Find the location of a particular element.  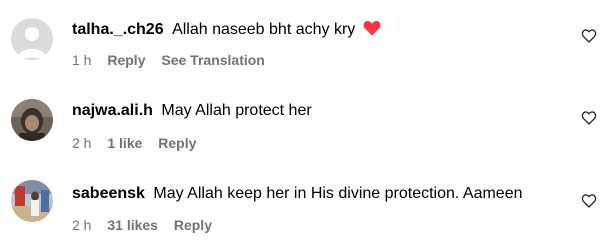

comment-username: sabeensk is located at coordinates (108, 193).